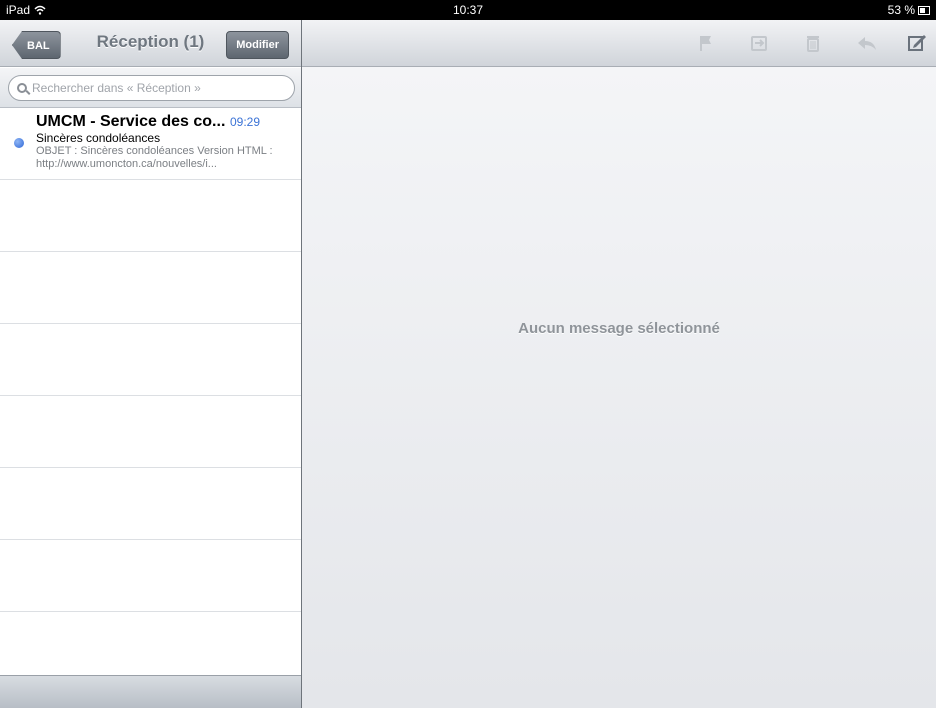  What do you see at coordinates (813, 43) in the screenshot?
I see `trash-icon` at bounding box center [813, 43].